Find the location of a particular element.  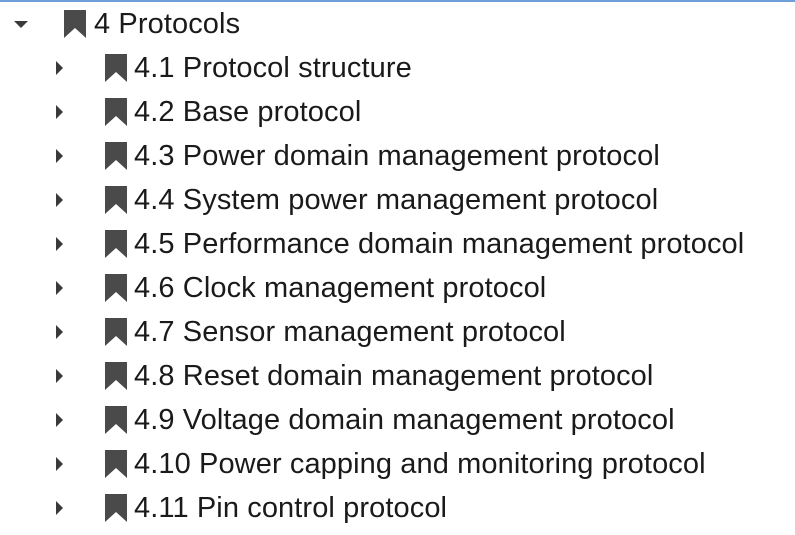

tree-item-label: 4 Protocols is located at coordinates (167, 24).